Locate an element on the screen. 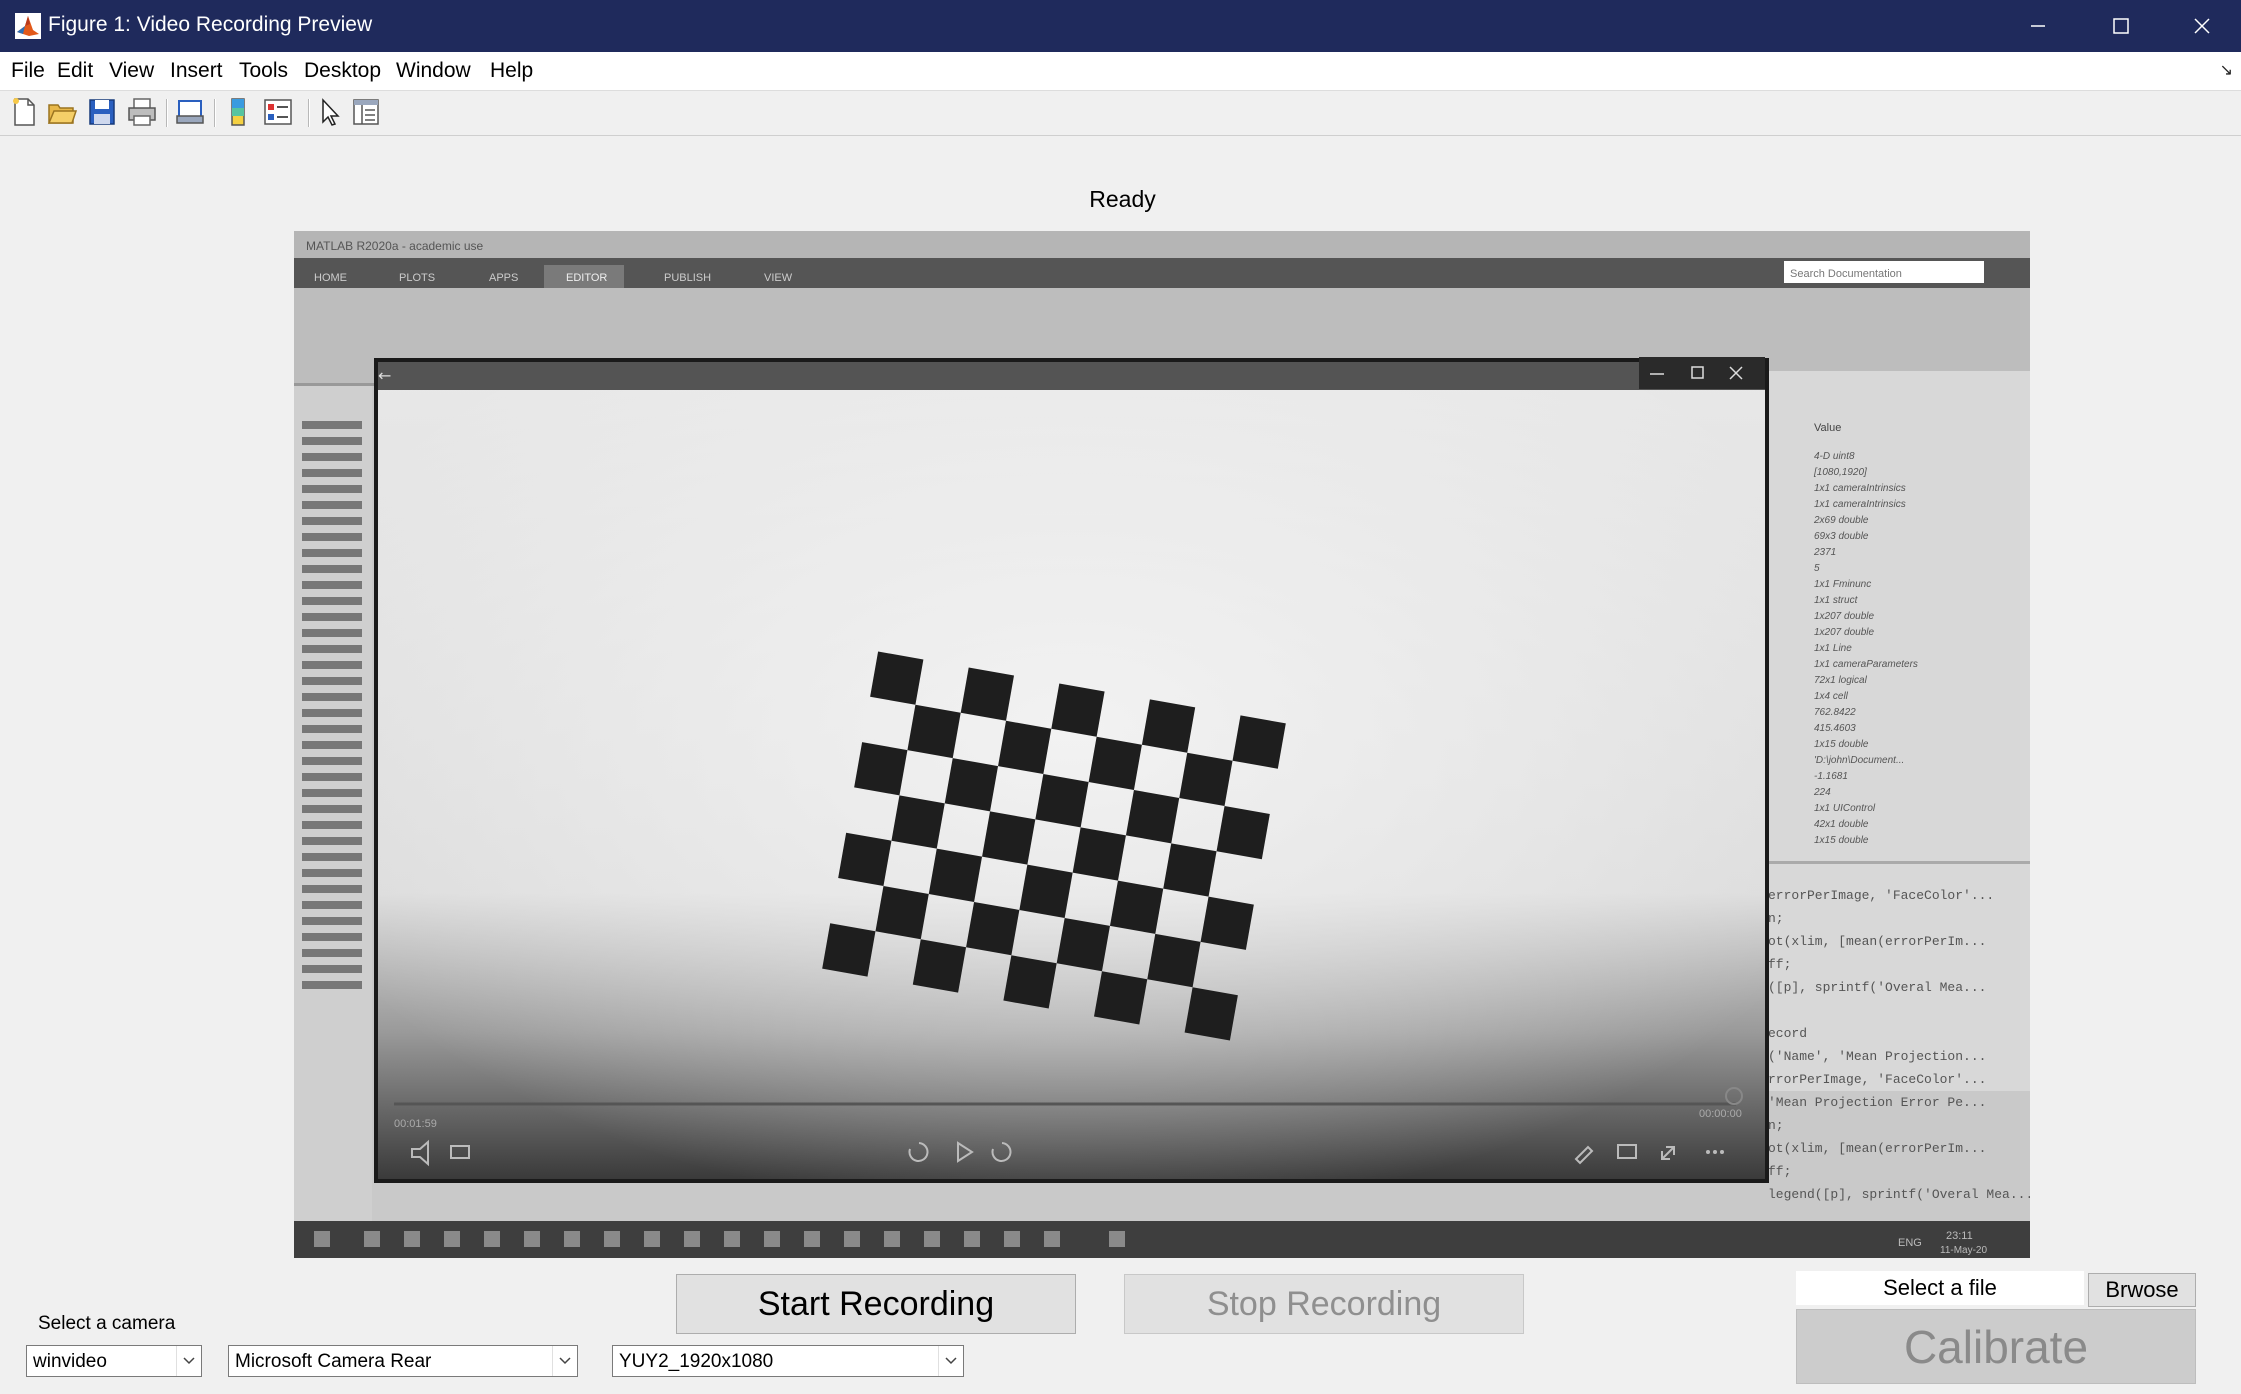 Image resolution: width=2241 pixels, height=1394 pixels. title-bar: Figure 1: Video Recording Preview is located at coordinates (1120, 26).